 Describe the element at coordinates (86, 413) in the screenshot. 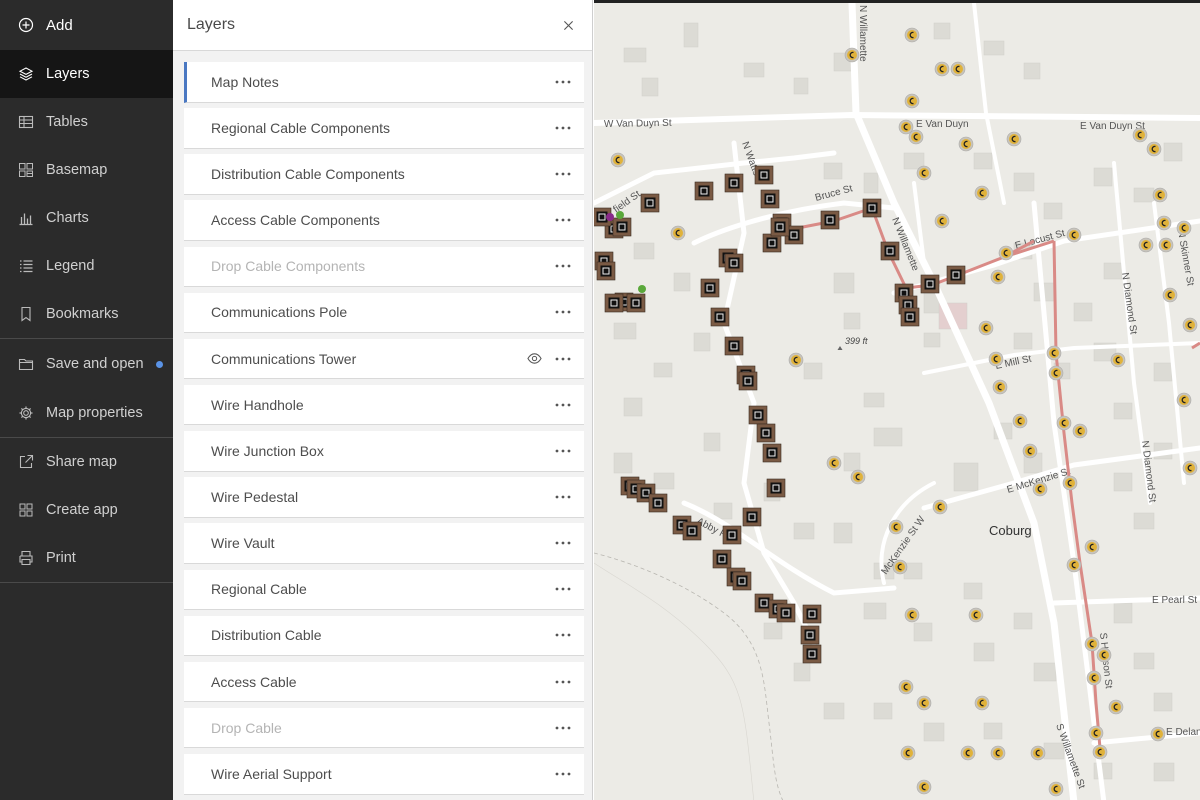

I see `sidebar-item-map-properties: Map properties` at that location.